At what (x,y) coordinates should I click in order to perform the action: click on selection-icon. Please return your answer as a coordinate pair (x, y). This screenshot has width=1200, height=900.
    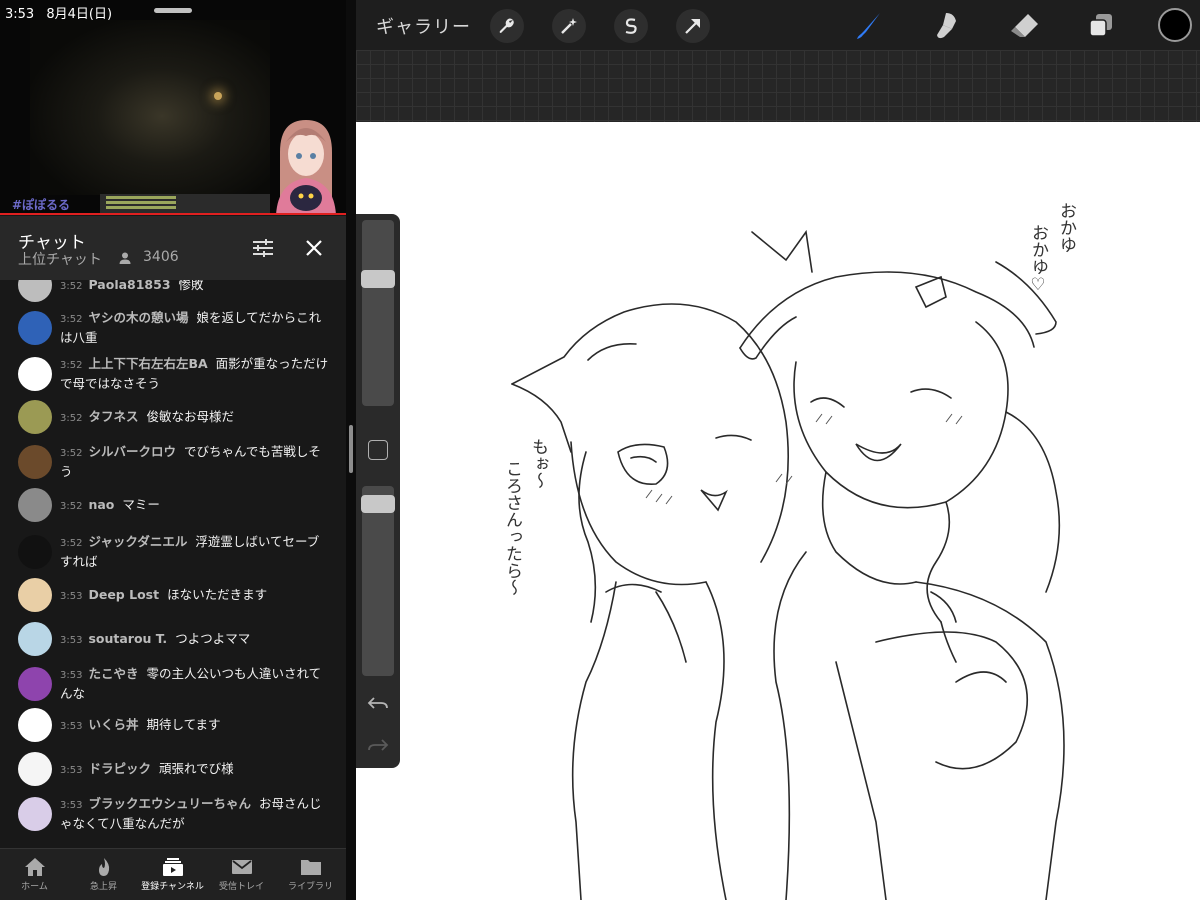
    Looking at the image, I should click on (631, 26).